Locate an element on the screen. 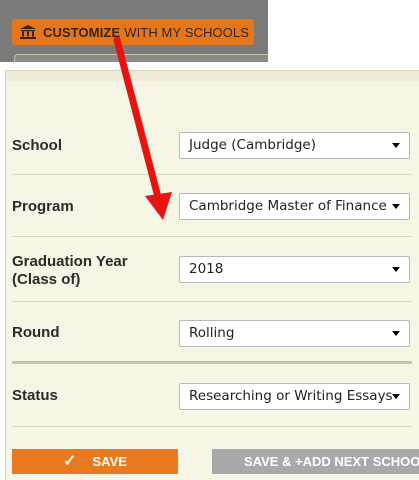 This screenshot has height=480, width=419. round-select-value: Rolling is located at coordinates (212, 333).